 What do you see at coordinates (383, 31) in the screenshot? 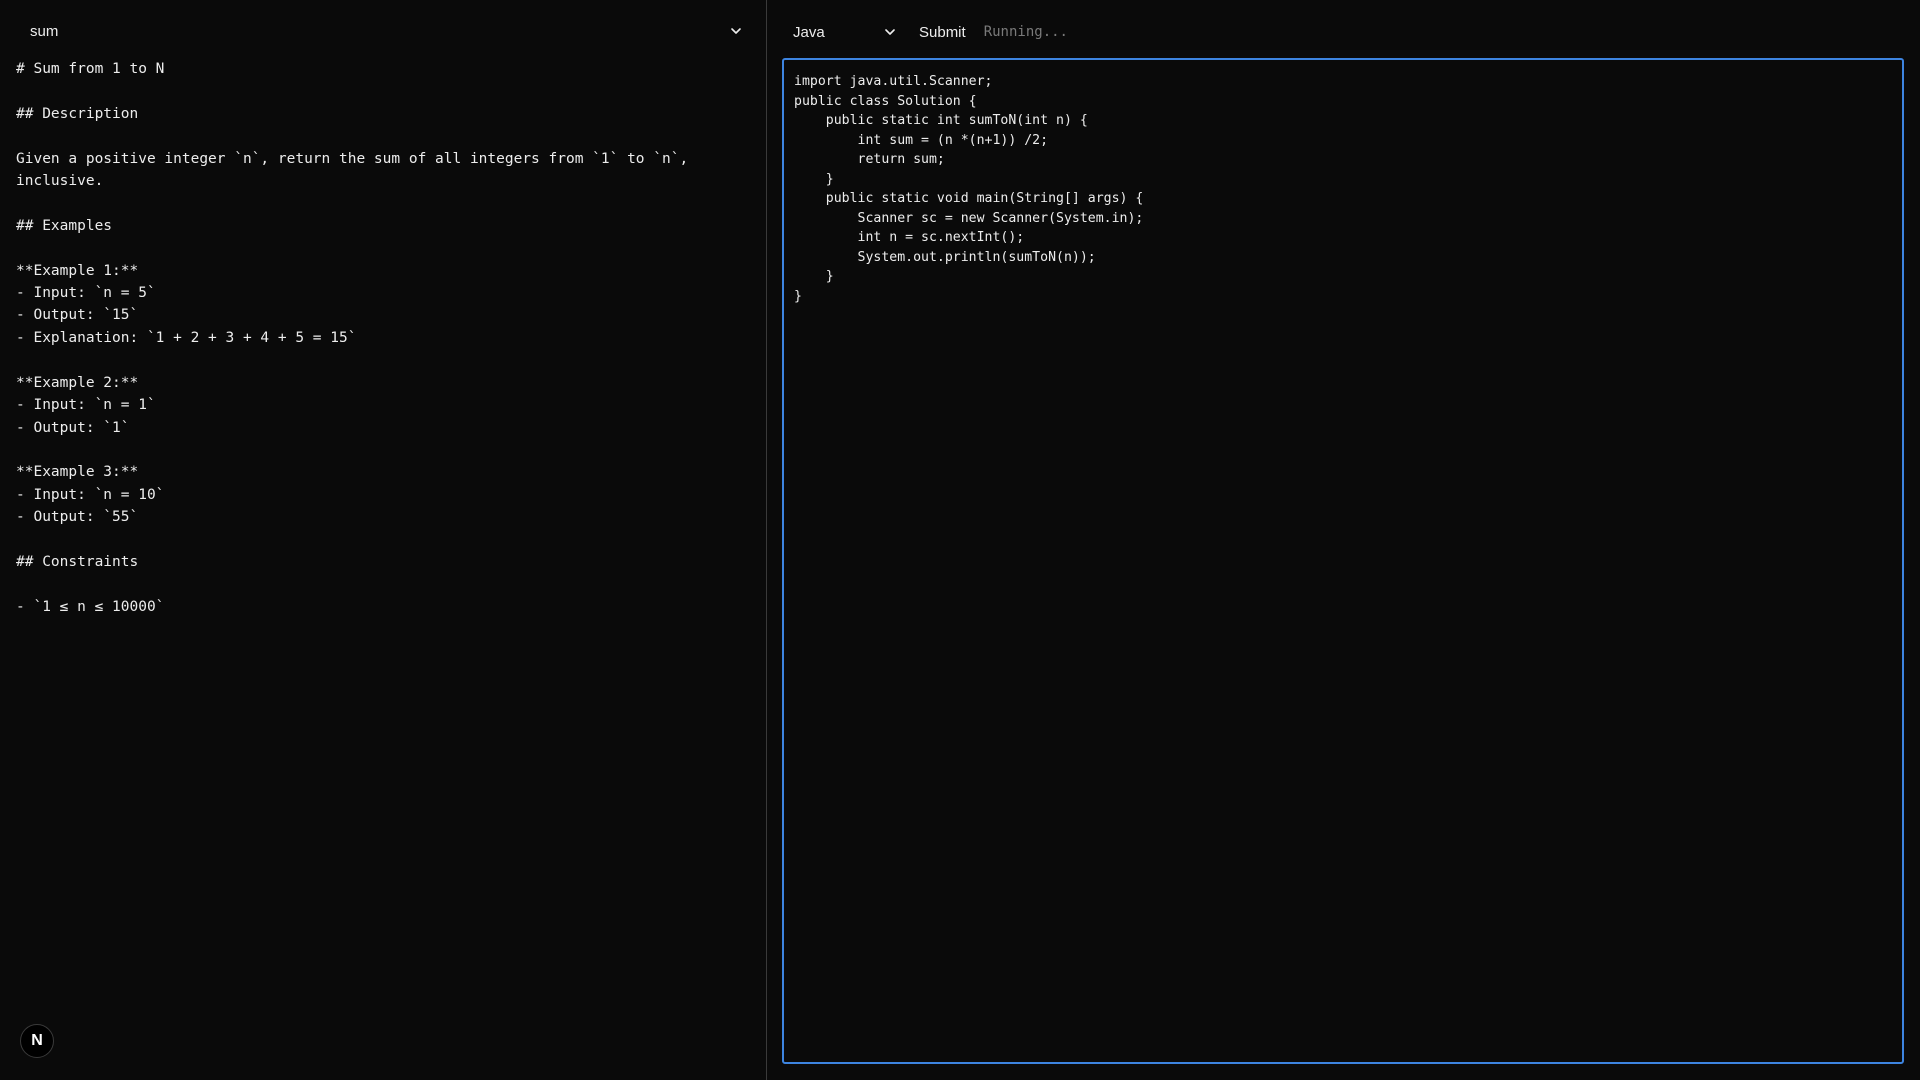
I see `problem-select: sum` at bounding box center [383, 31].